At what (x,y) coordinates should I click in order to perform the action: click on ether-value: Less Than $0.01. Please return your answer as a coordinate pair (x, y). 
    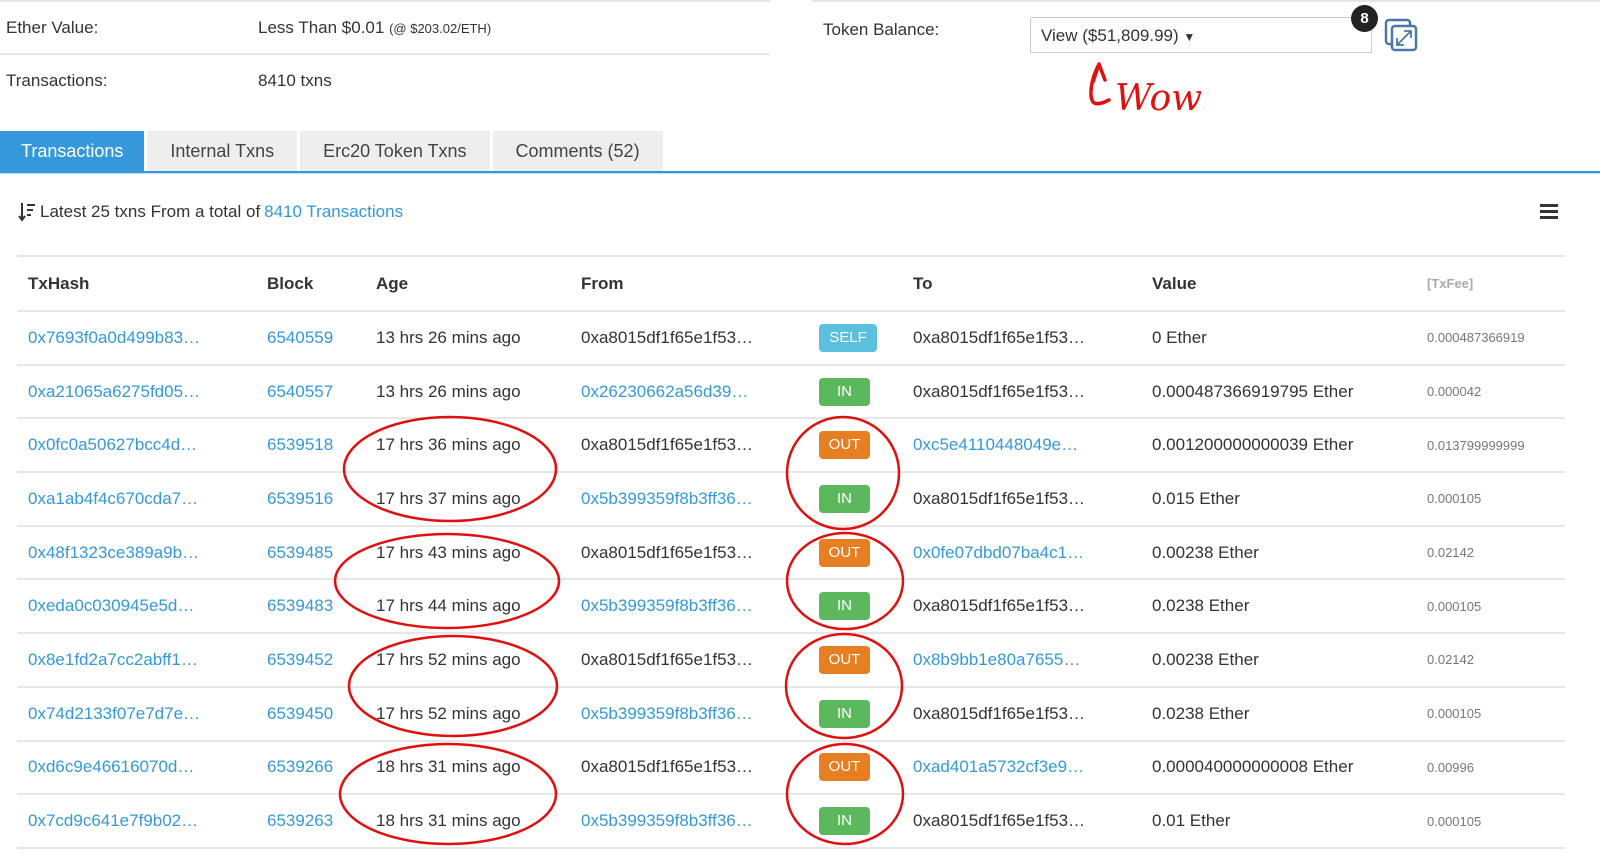
    Looking at the image, I should click on (321, 27).